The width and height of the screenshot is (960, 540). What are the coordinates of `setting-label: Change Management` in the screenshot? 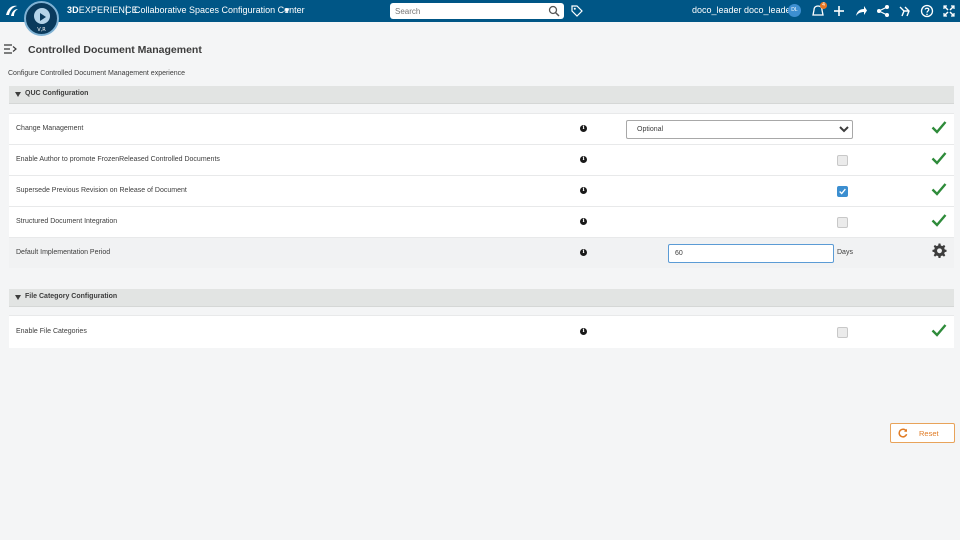 It's located at (50, 128).